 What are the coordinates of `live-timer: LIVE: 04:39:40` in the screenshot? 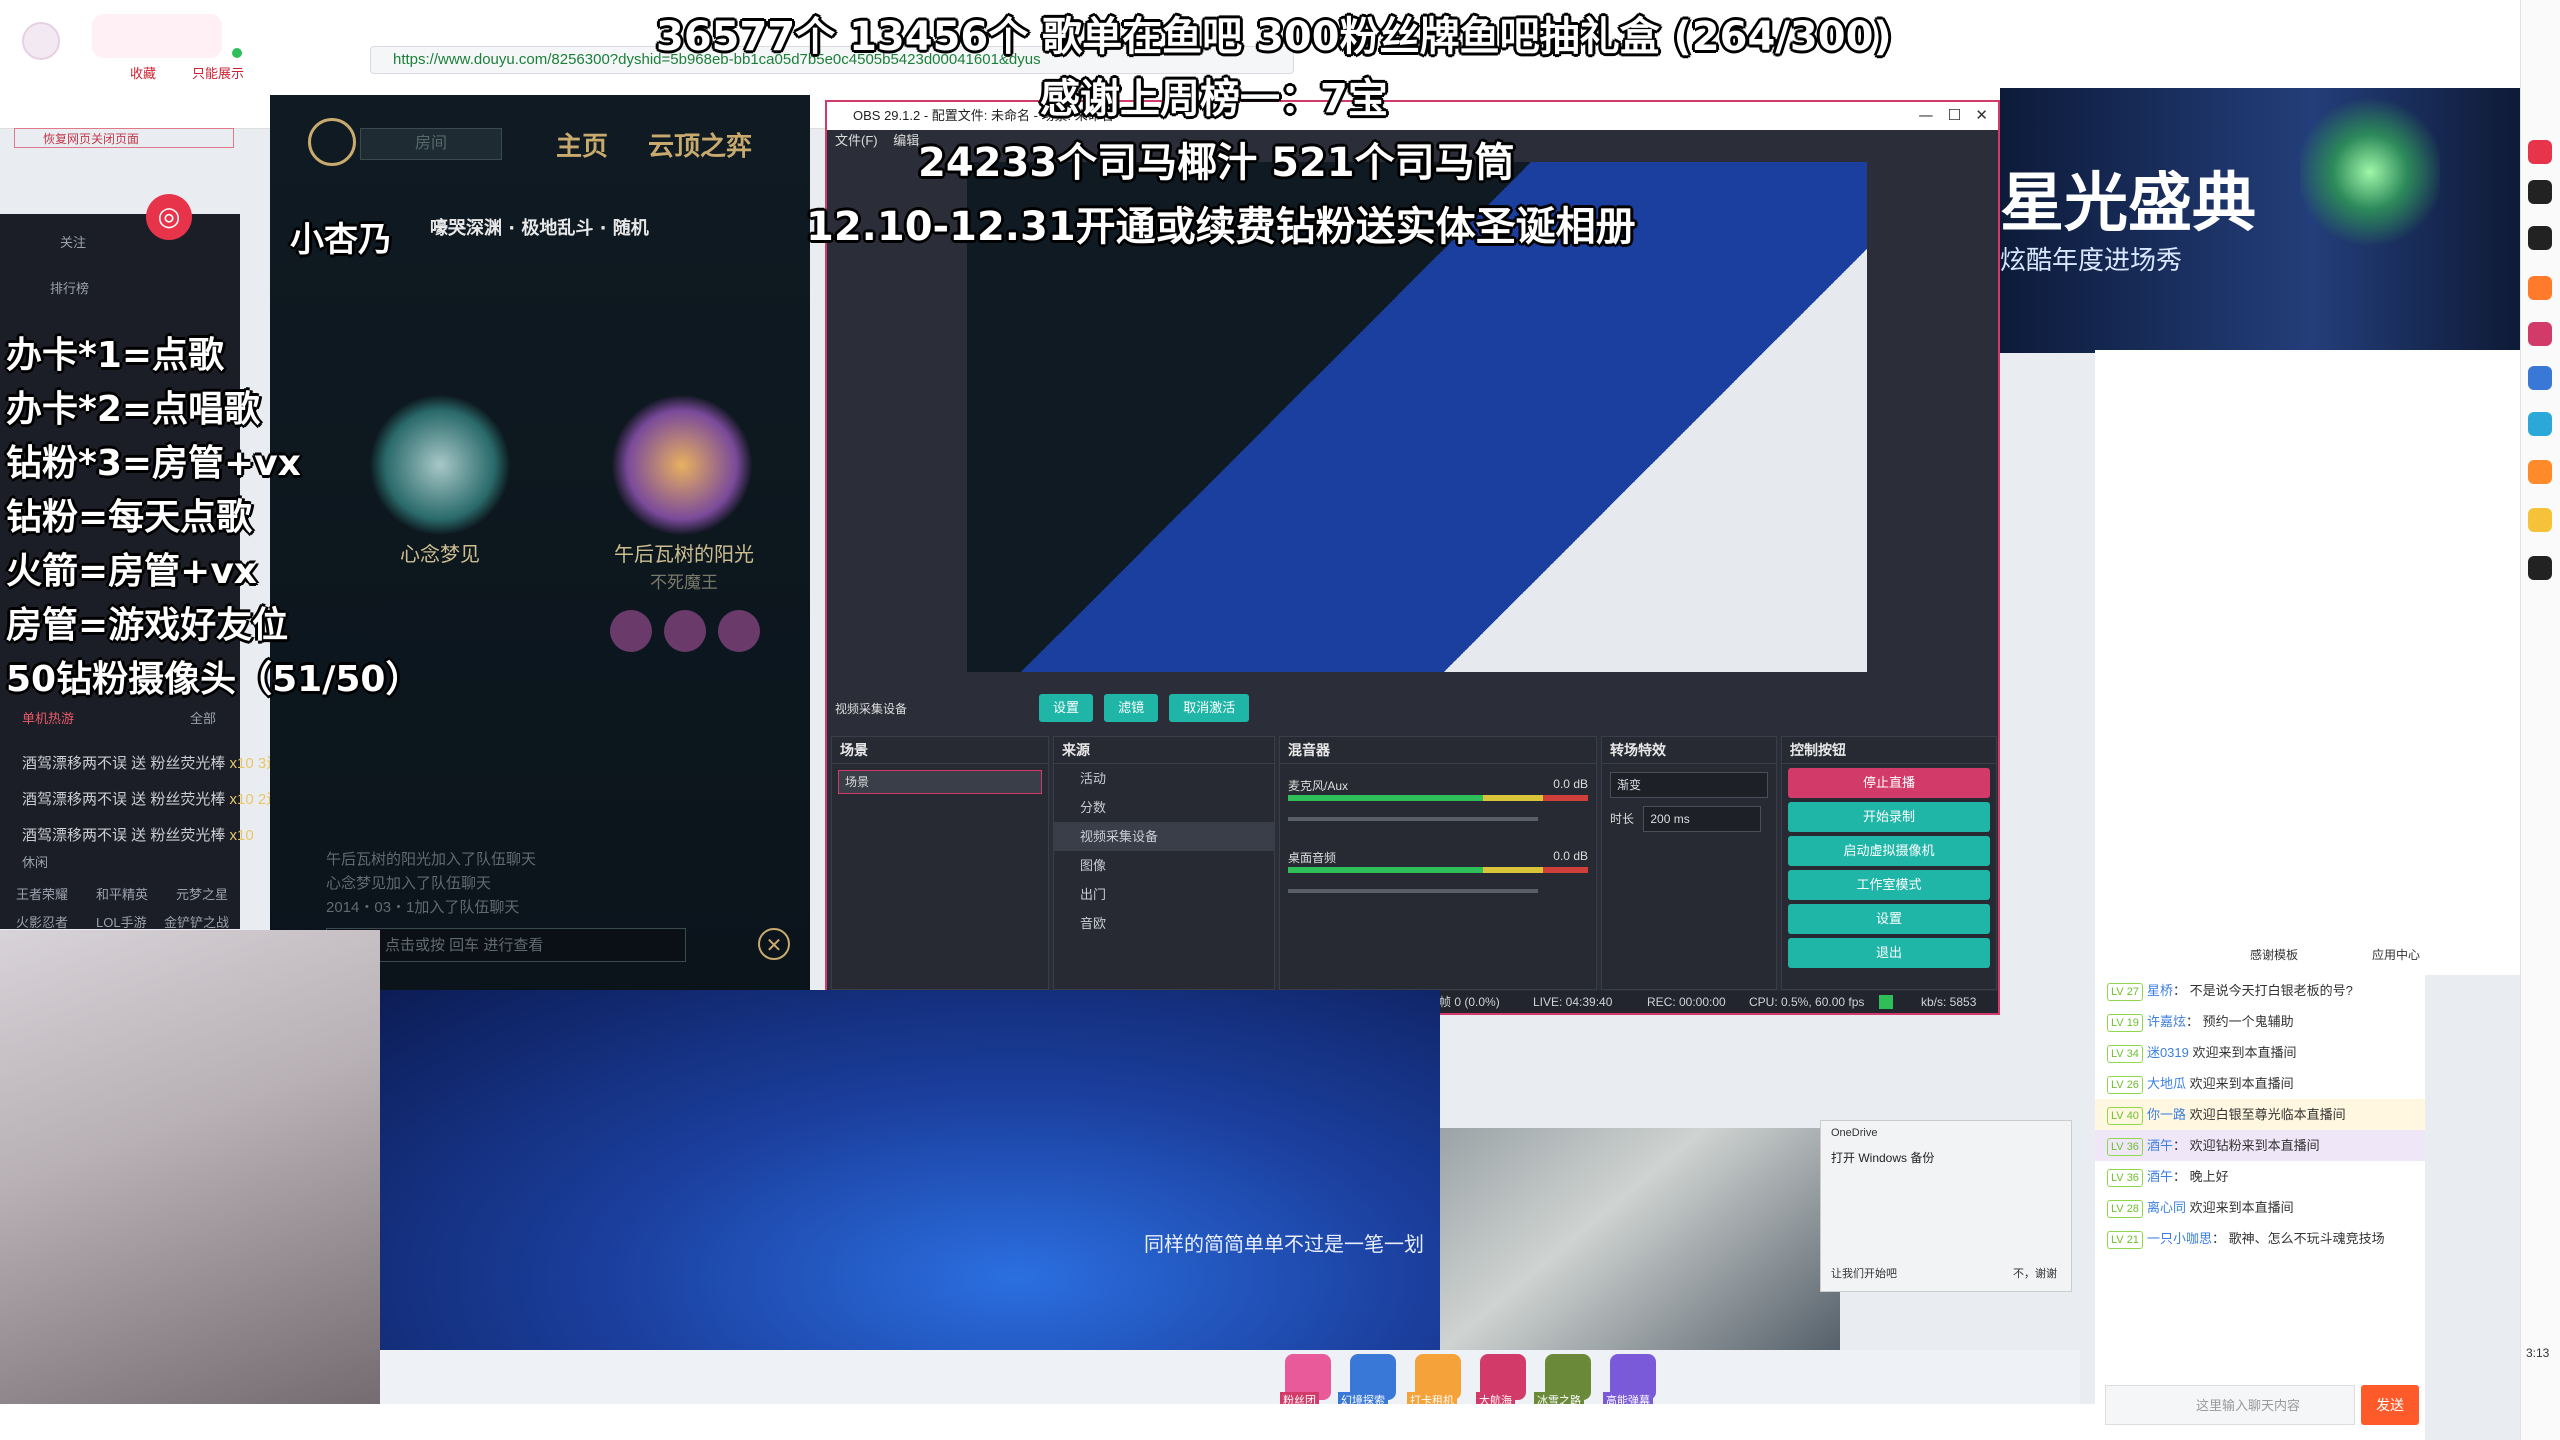 It's located at (1573, 1002).